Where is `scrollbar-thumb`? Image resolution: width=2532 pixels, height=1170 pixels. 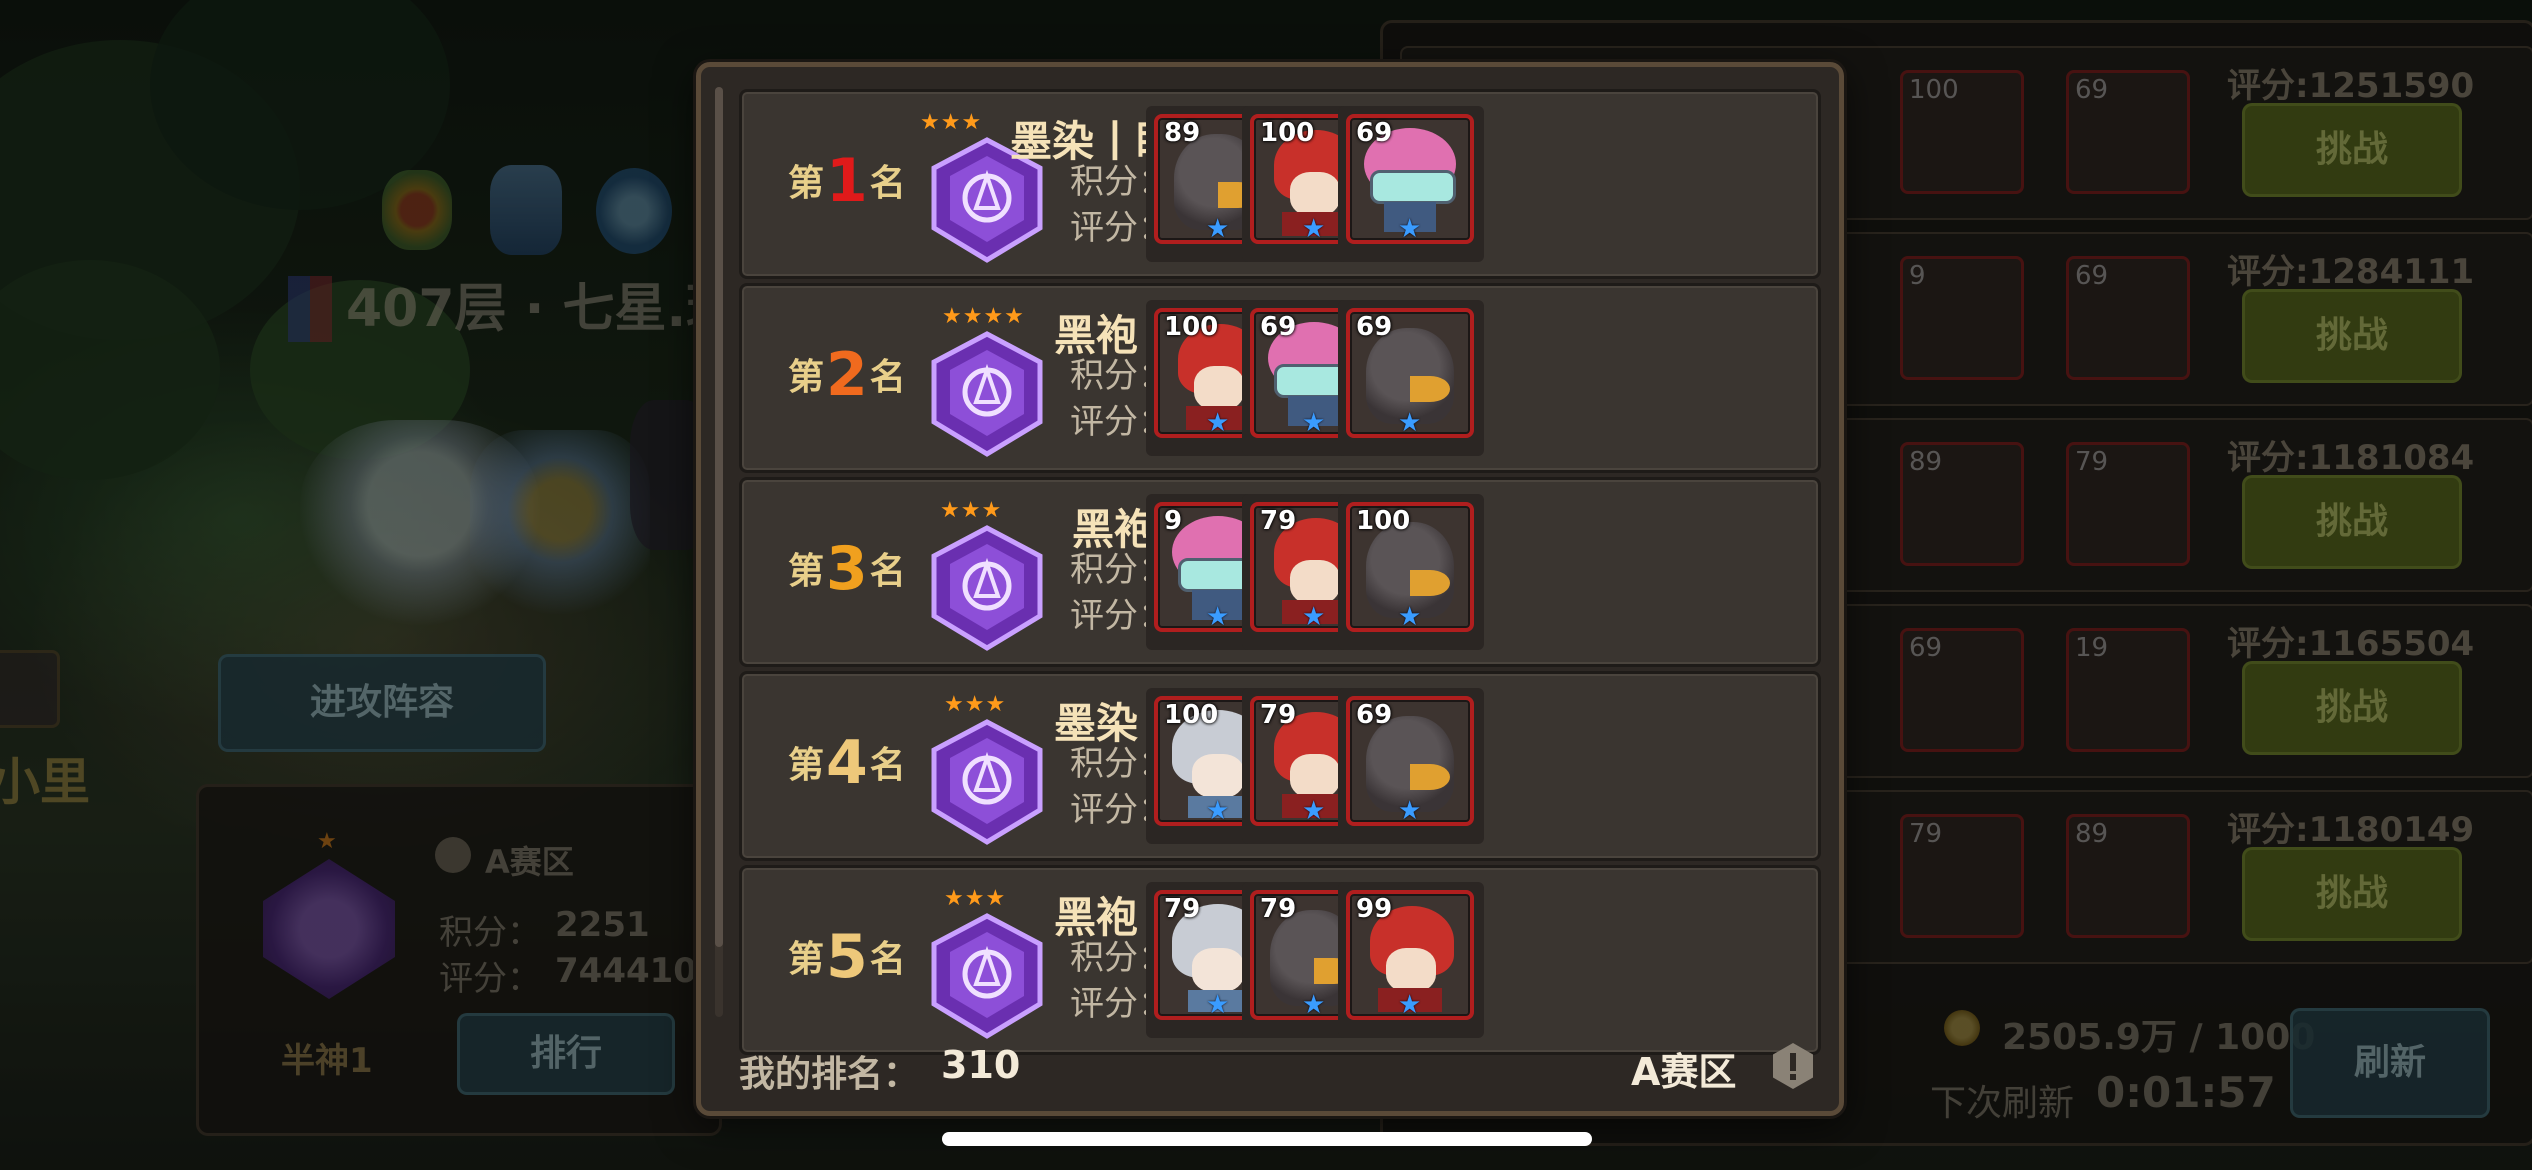
scrollbar-thumb is located at coordinates (719, 517).